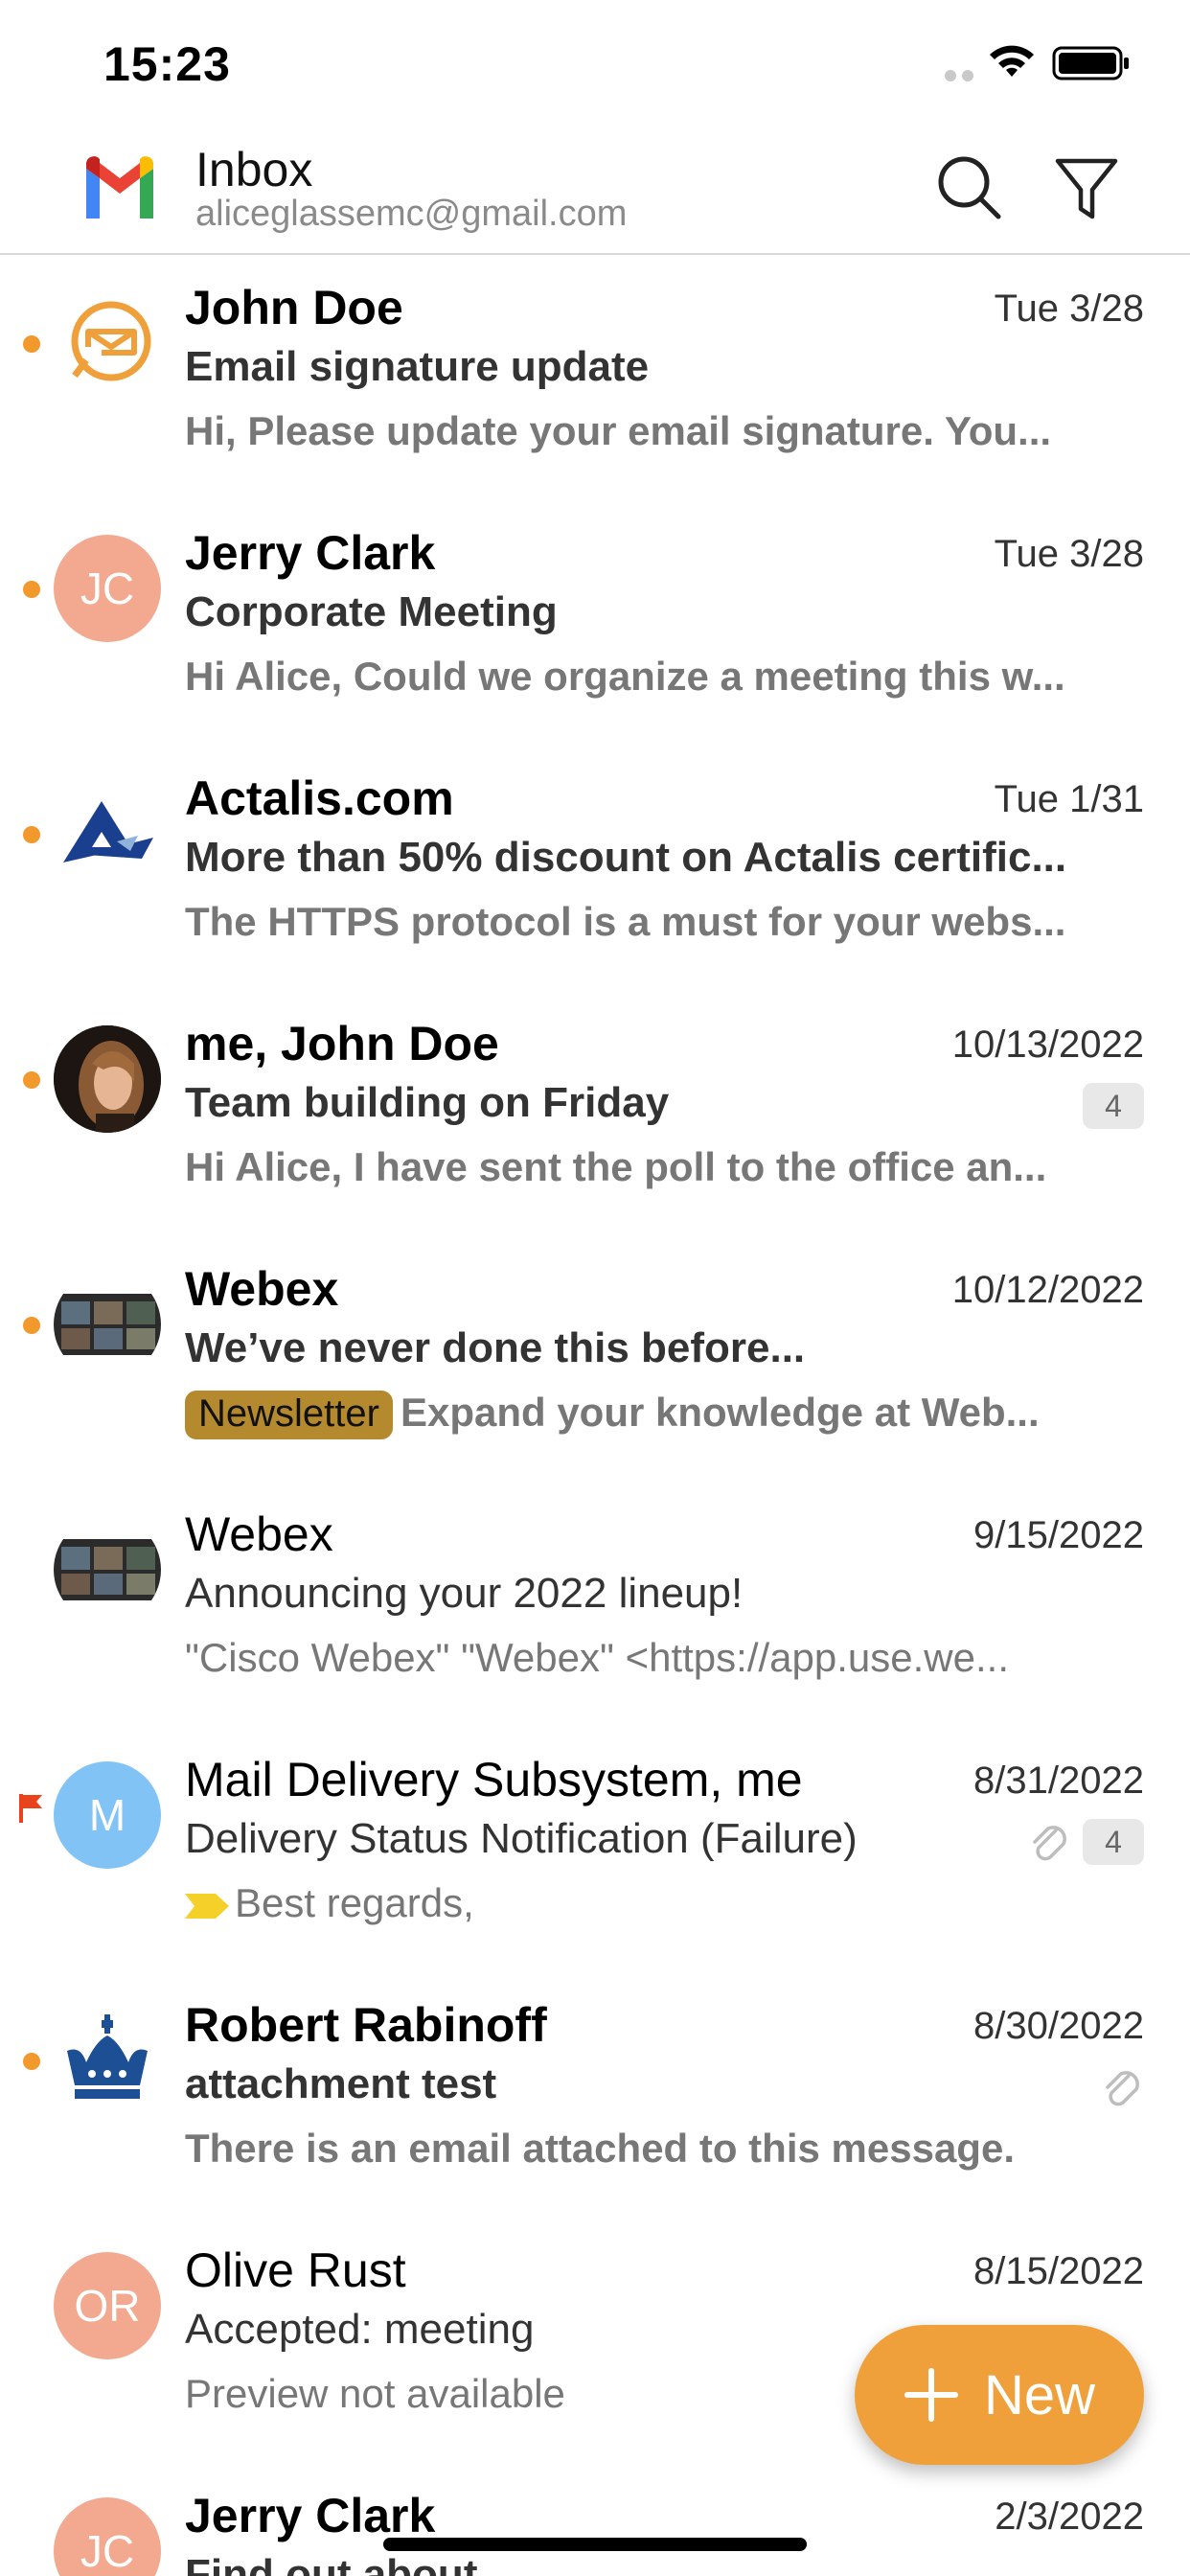  Describe the element at coordinates (1047, 1290) in the screenshot. I see `email-date: 10/12/2022` at that location.